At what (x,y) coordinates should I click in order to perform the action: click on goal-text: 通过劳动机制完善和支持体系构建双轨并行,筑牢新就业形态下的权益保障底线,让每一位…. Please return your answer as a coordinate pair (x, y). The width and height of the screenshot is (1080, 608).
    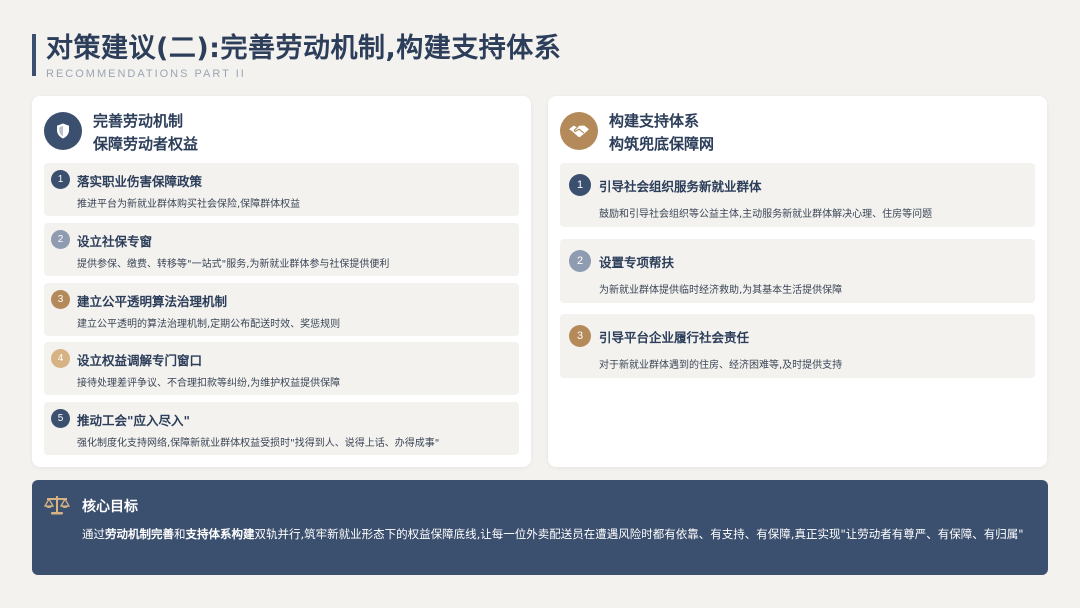
    Looking at the image, I should click on (557, 534).